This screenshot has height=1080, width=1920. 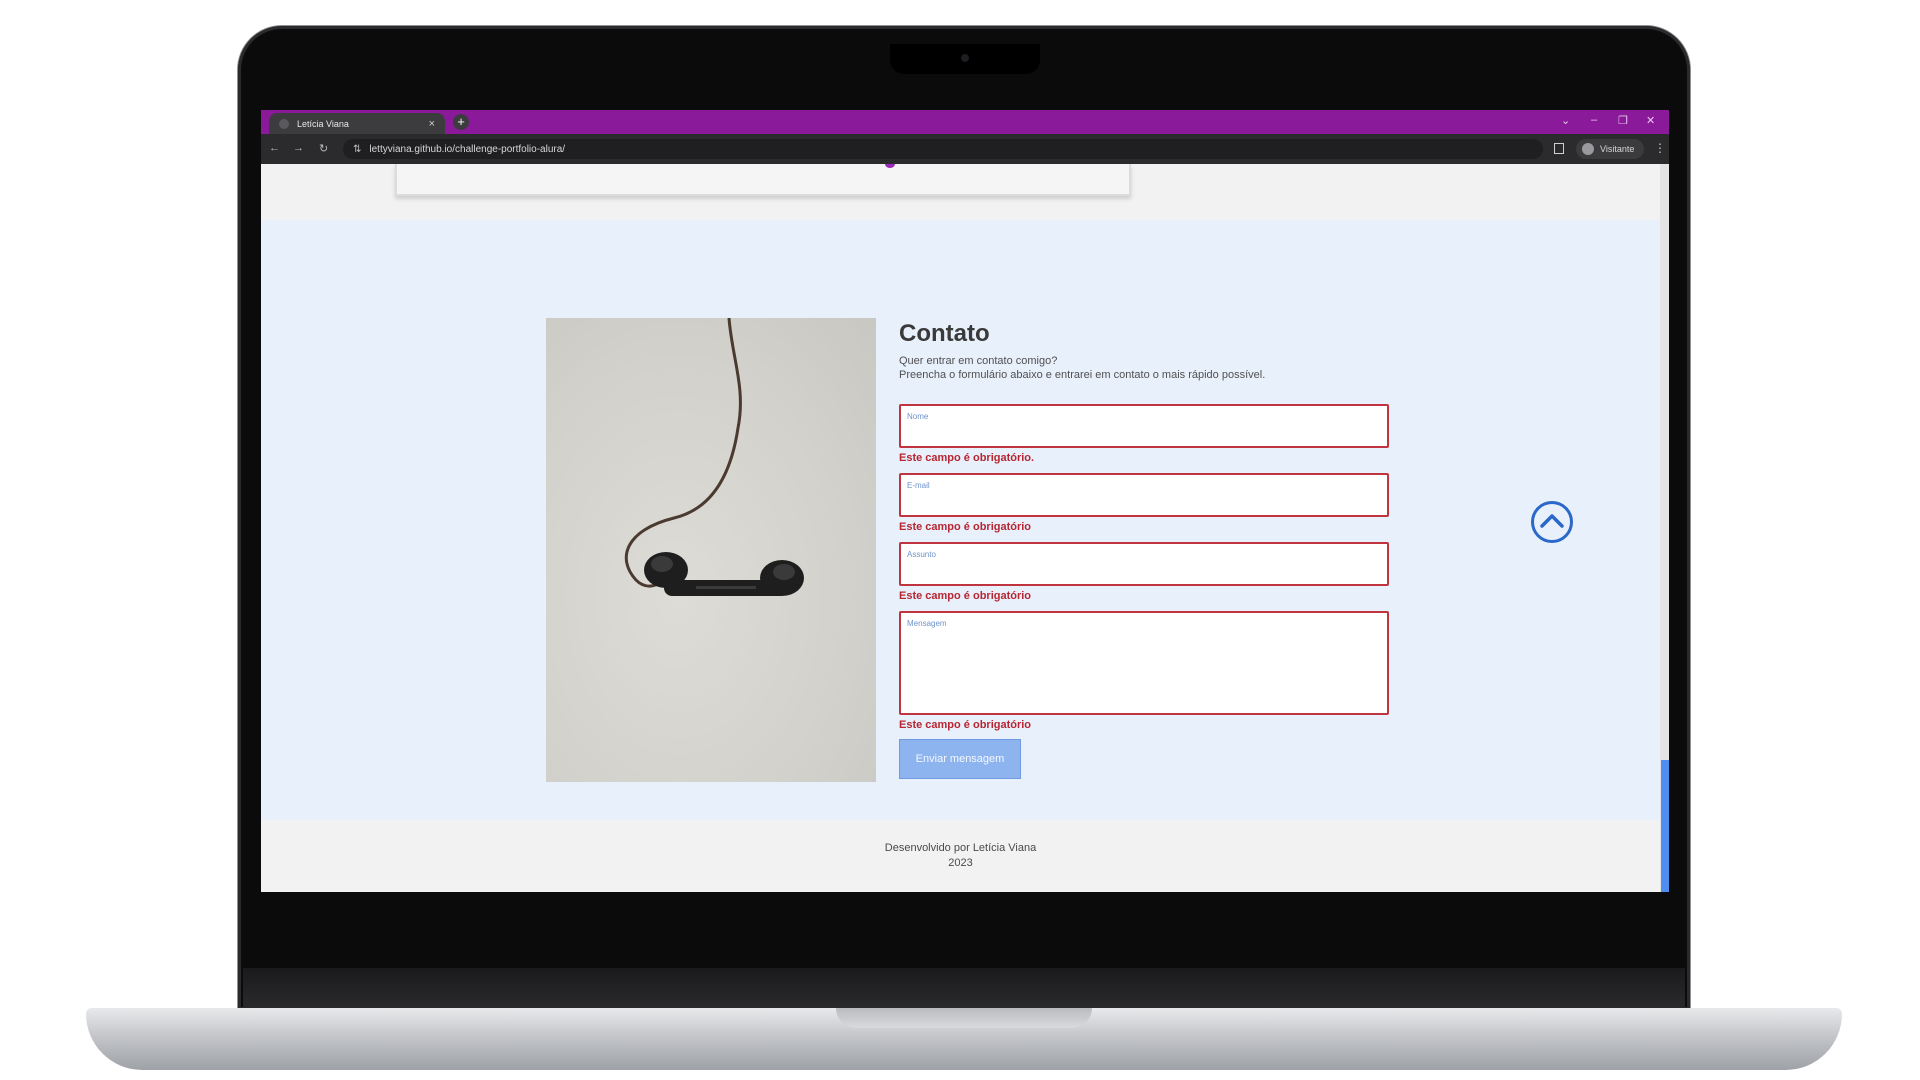 What do you see at coordinates (1650, 120) in the screenshot?
I see `close-window-button: ✕` at bounding box center [1650, 120].